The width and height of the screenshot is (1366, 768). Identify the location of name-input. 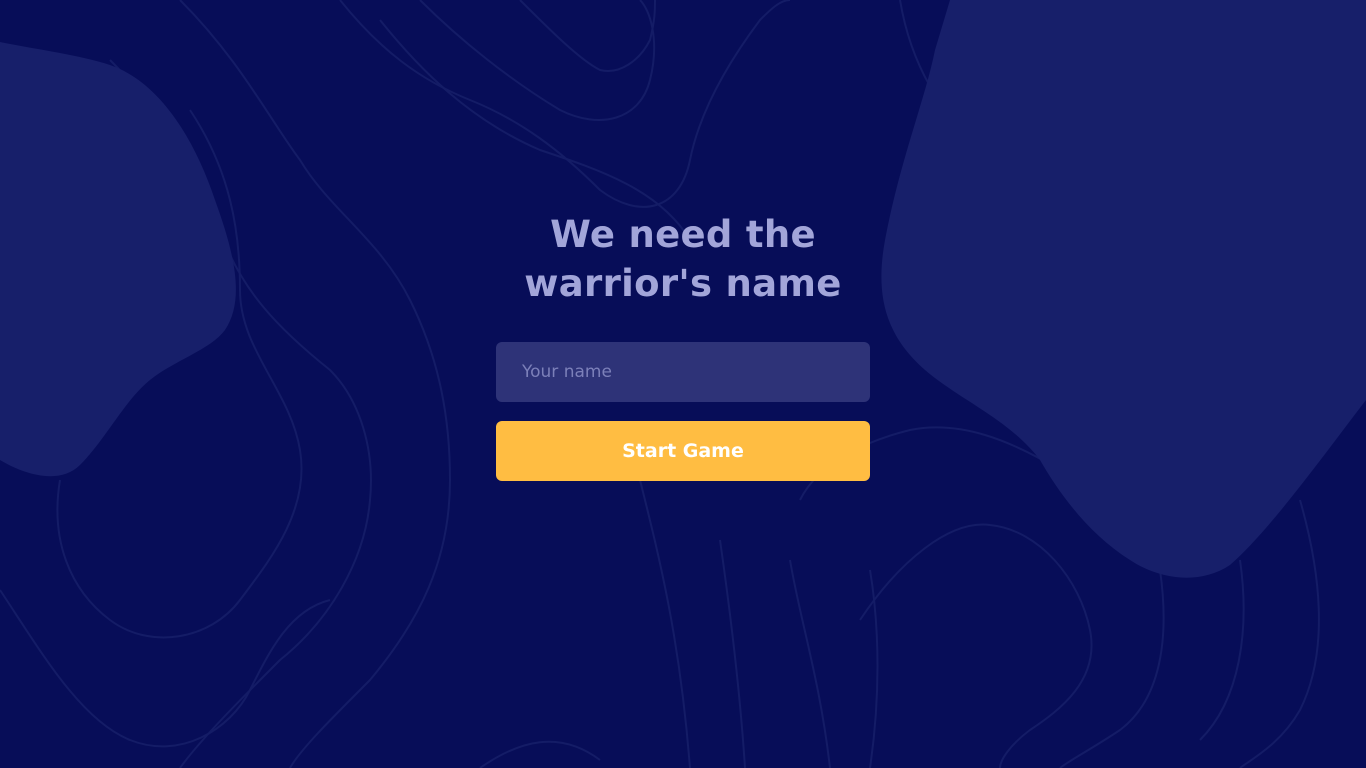
(683, 372).